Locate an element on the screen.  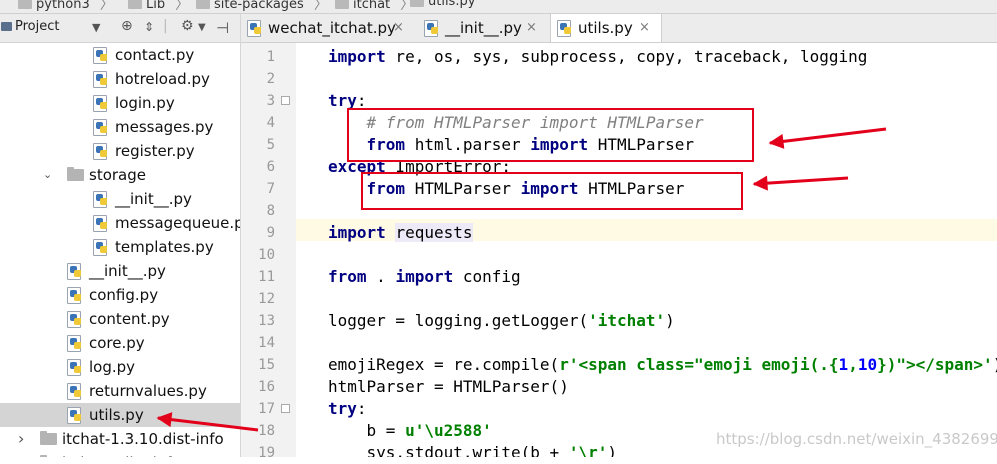
target-icon: ⊕ is located at coordinates (127, 26).